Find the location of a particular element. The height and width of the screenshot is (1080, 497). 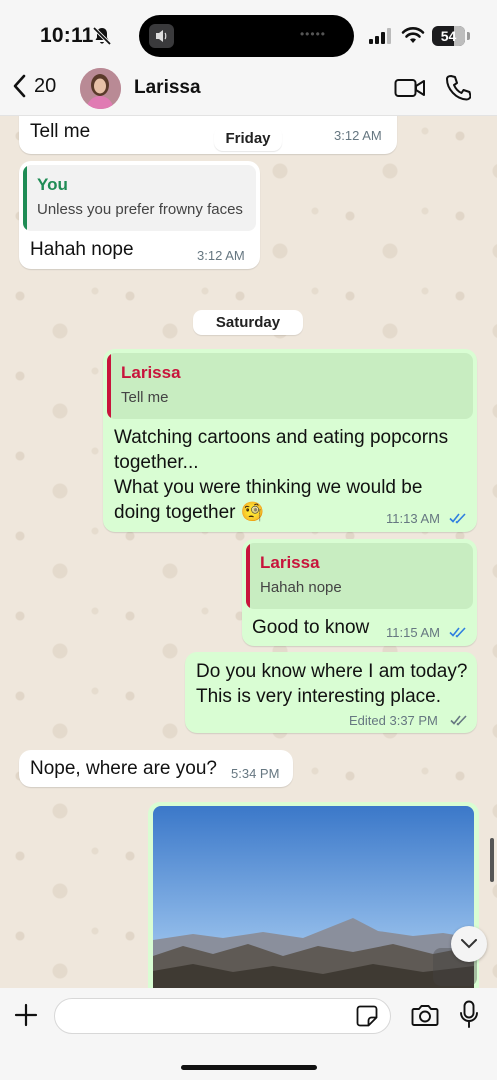

quoted-message: Larissa Tell me is located at coordinates (290, 386).